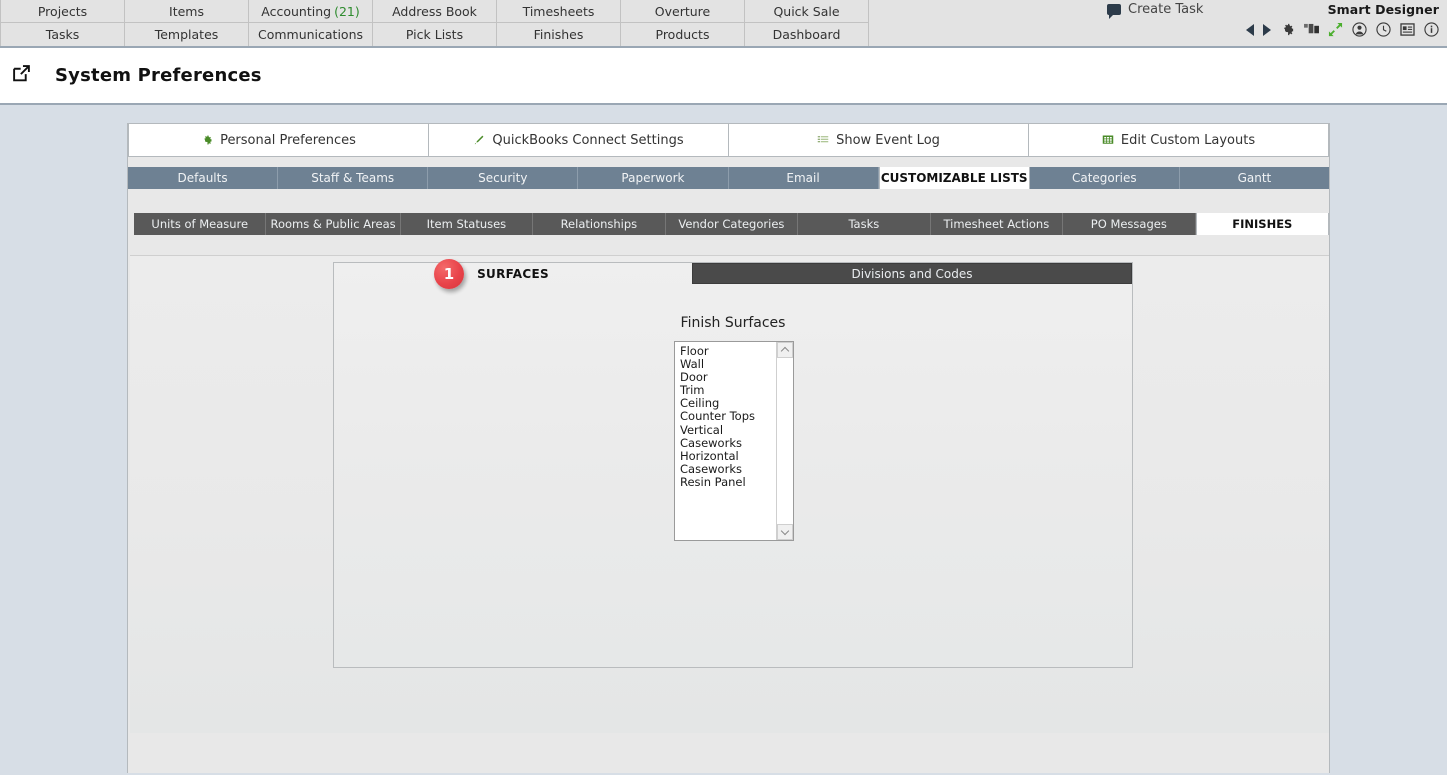 The width and height of the screenshot is (1447, 775). What do you see at coordinates (353, 178) in the screenshot?
I see `tab-staff-teams: Staff & Teams` at bounding box center [353, 178].